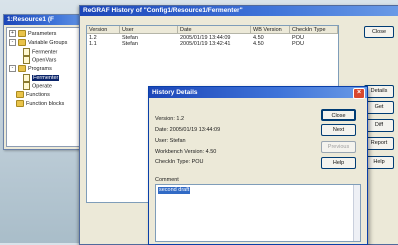  What do you see at coordinates (37, 86) in the screenshot?
I see `tree-item-operate: Operate` at bounding box center [37, 86].